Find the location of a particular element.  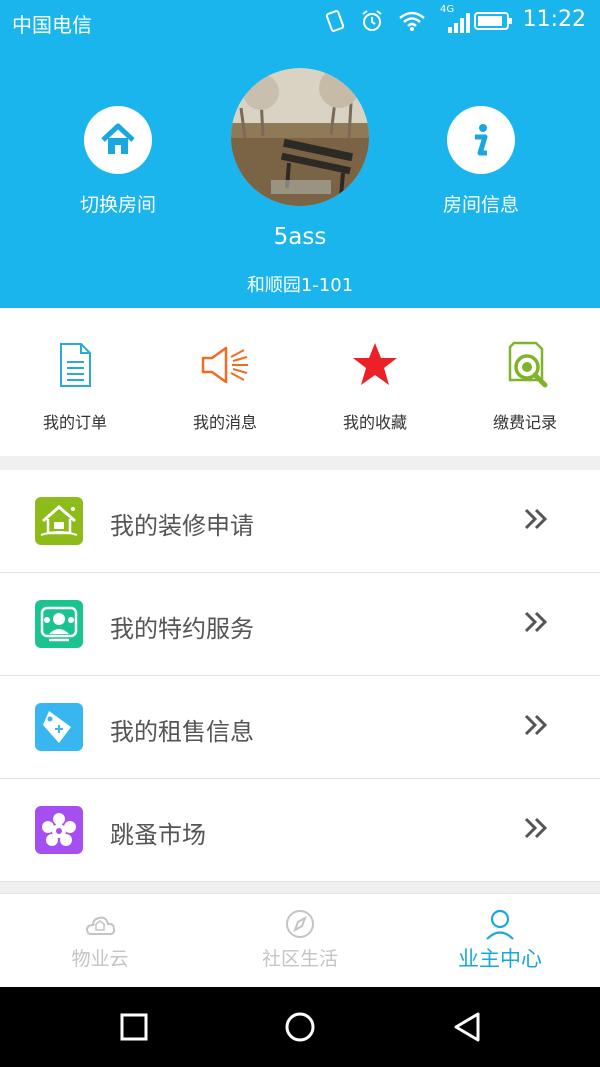

tag-icon is located at coordinates (59, 727).